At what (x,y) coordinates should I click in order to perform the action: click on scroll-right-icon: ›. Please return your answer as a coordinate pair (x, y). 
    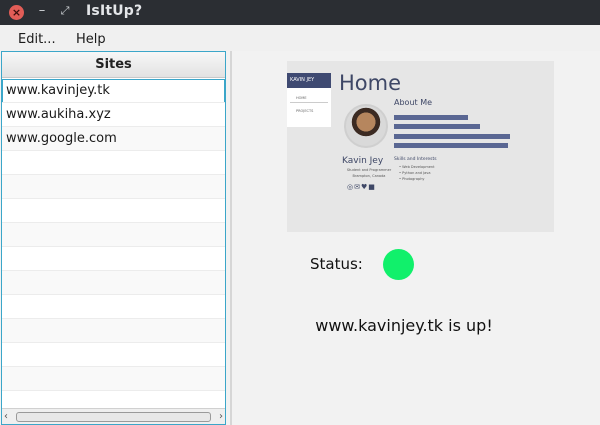
    Looking at the image, I should click on (218, 416).